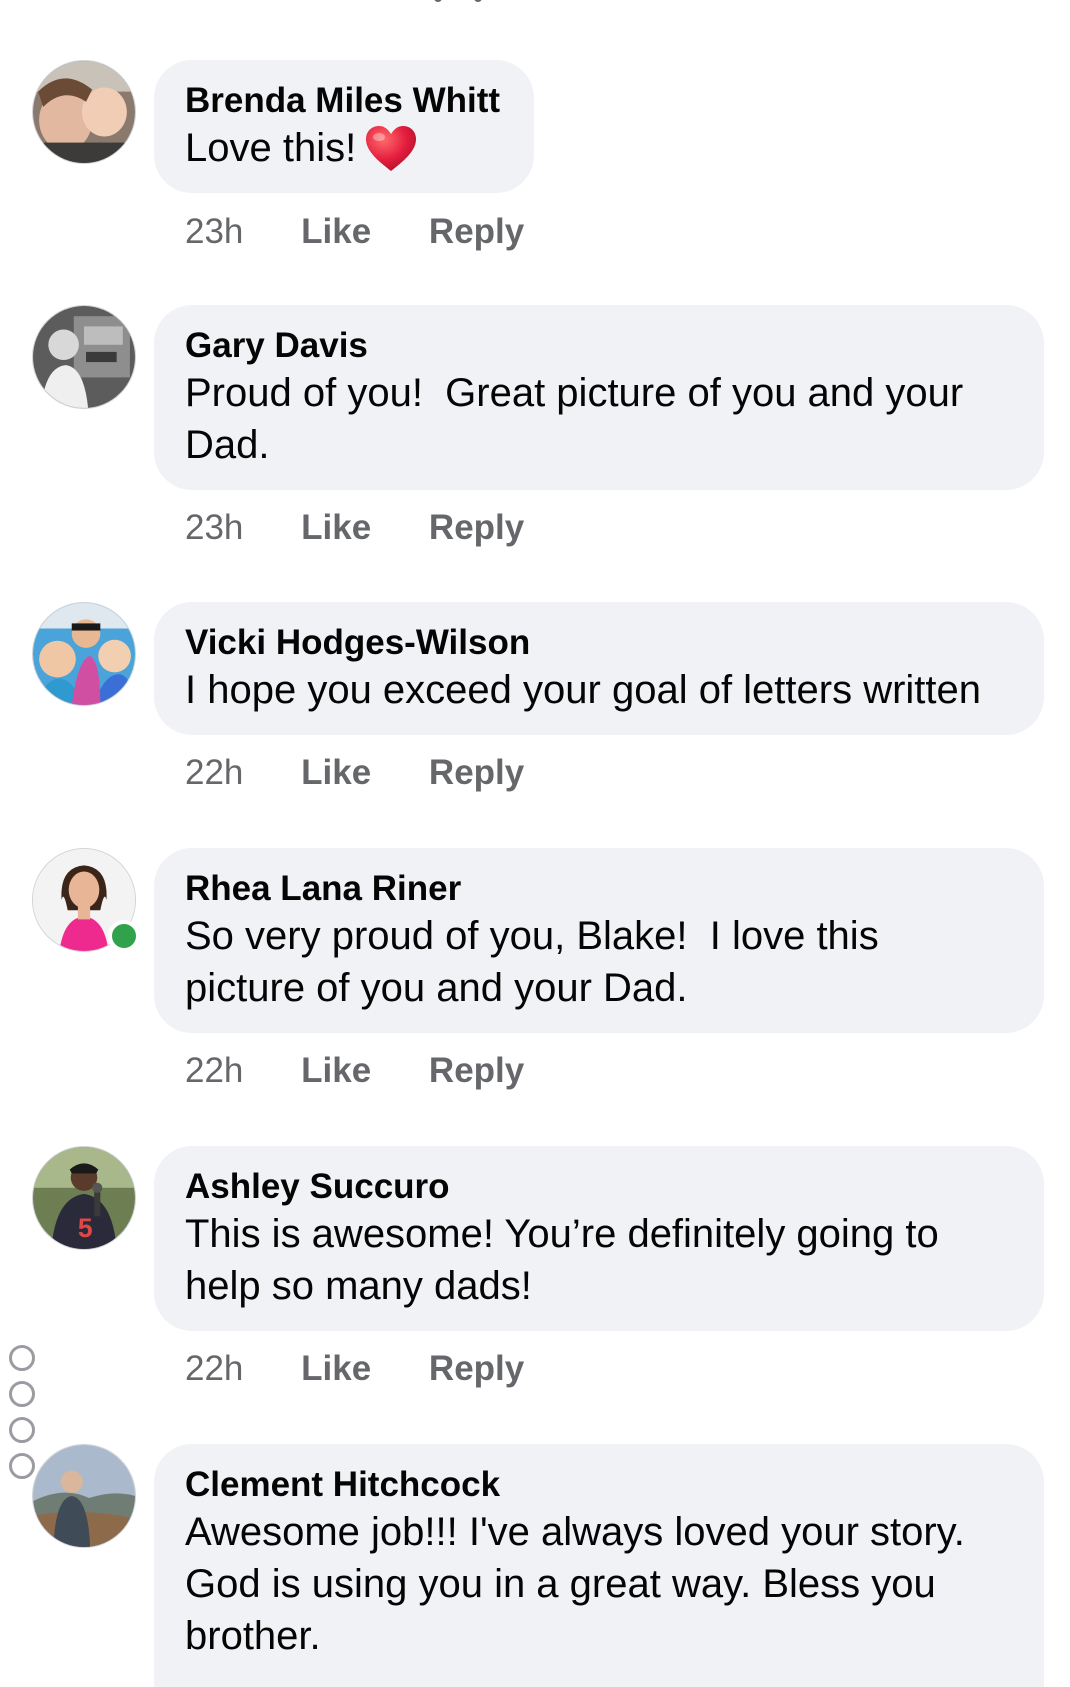 This screenshot has width=1070, height=1687. I want to click on comment-author: Gary Davis, so click(598, 346).